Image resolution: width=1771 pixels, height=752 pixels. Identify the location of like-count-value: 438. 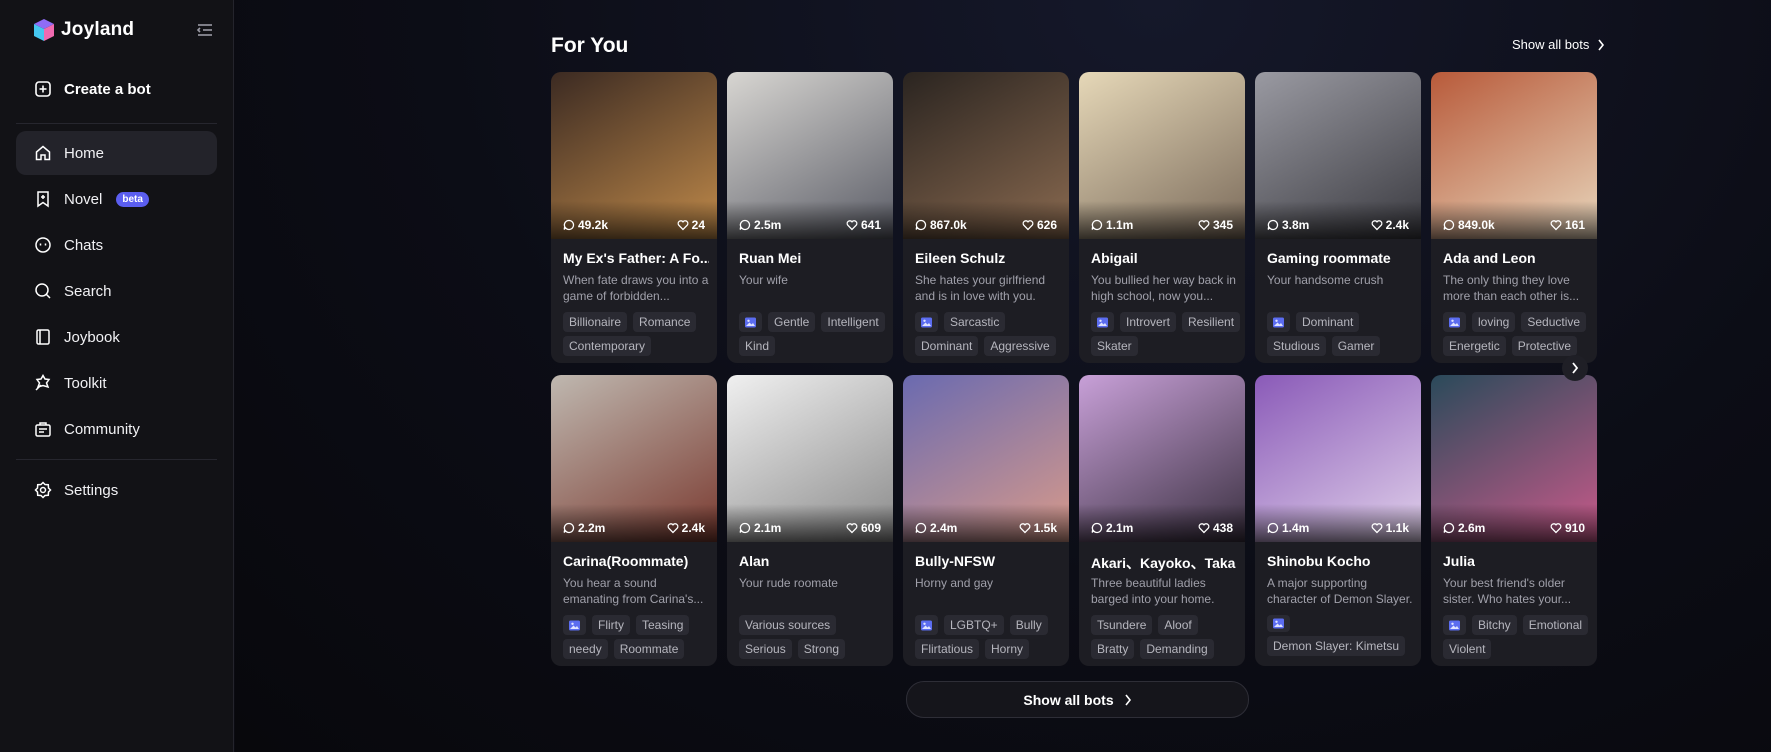
(1222, 528).